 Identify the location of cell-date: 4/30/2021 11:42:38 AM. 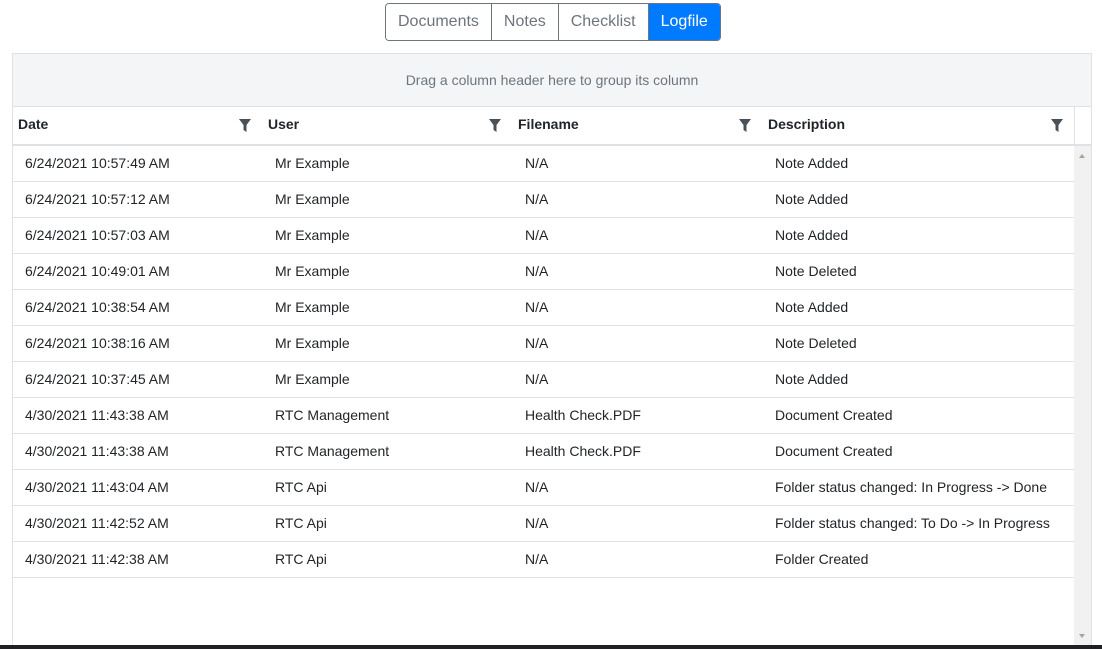
(97, 559).